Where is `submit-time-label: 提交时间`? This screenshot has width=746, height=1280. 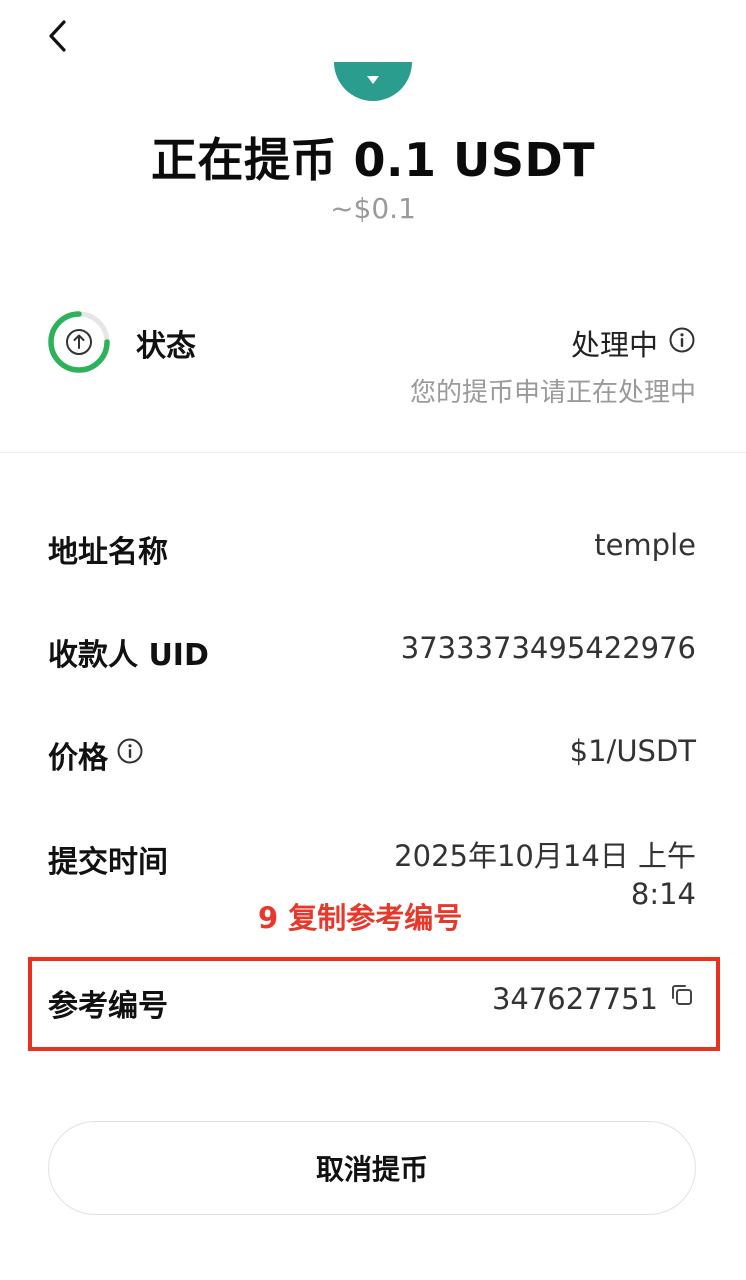
submit-time-label: 提交时间 is located at coordinates (108, 862).